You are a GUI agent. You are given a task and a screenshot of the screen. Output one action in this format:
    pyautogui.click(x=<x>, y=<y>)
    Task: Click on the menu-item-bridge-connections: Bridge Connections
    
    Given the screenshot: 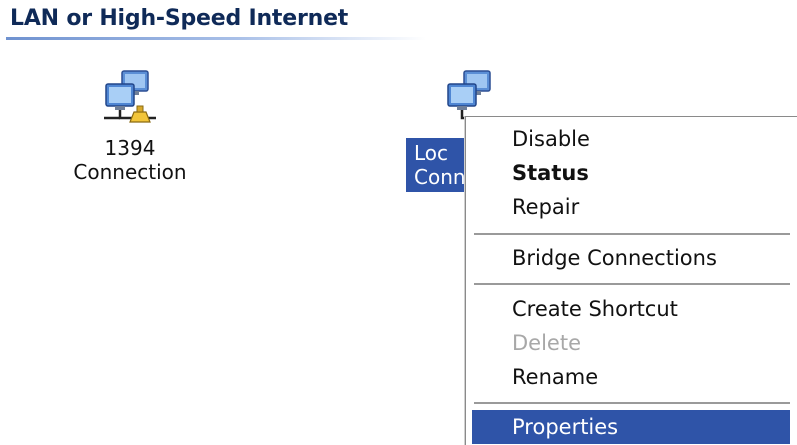 What is the action you would take?
    pyautogui.click(x=631, y=258)
    